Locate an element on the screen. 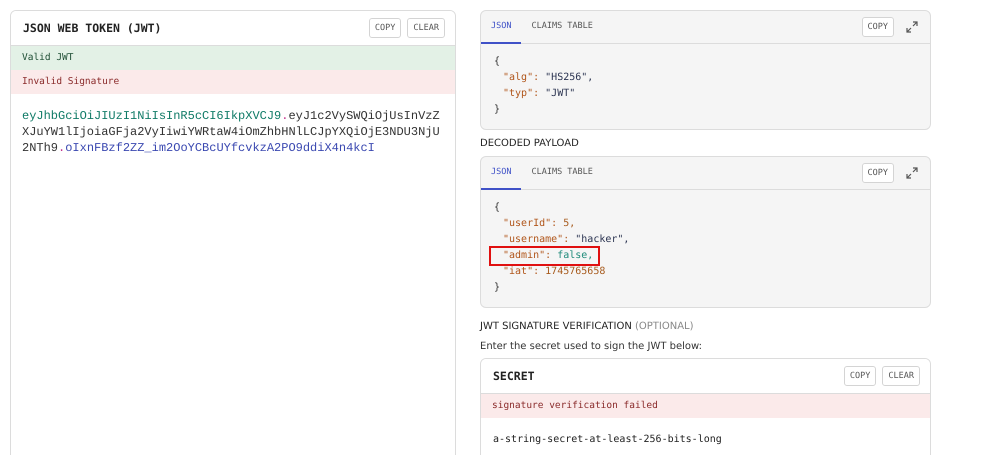 The image size is (1000, 455). instruction-text: Enter the secret used to sign the JWT below: is located at coordinates (592, 346).